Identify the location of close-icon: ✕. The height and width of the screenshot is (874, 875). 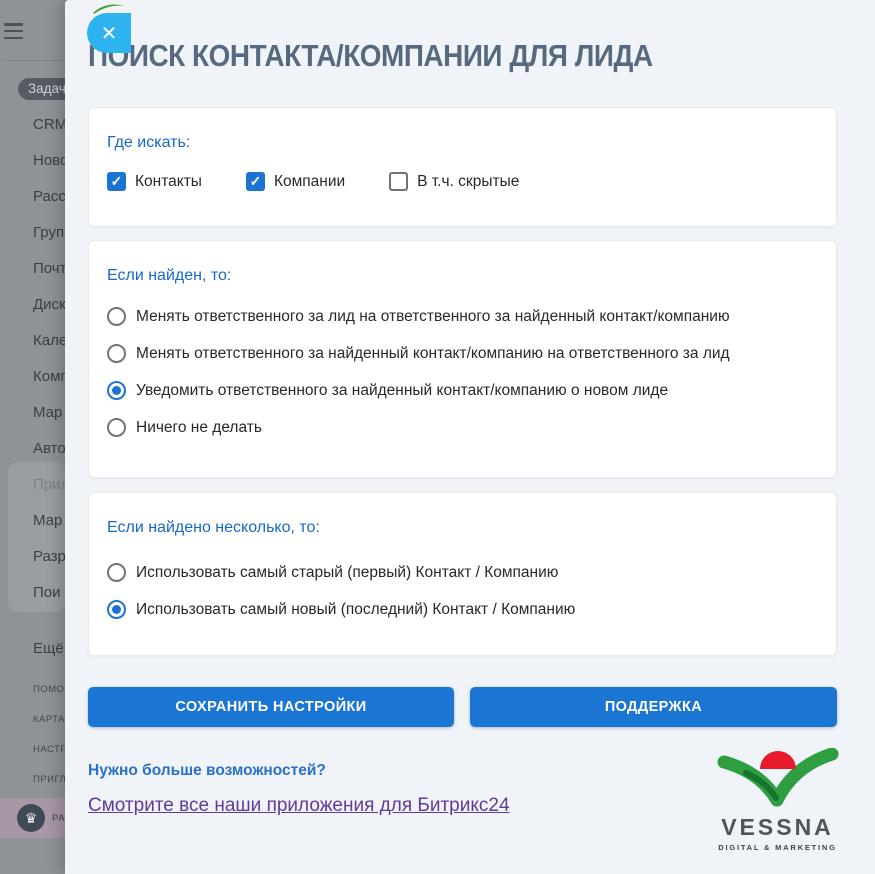
(109, 33).